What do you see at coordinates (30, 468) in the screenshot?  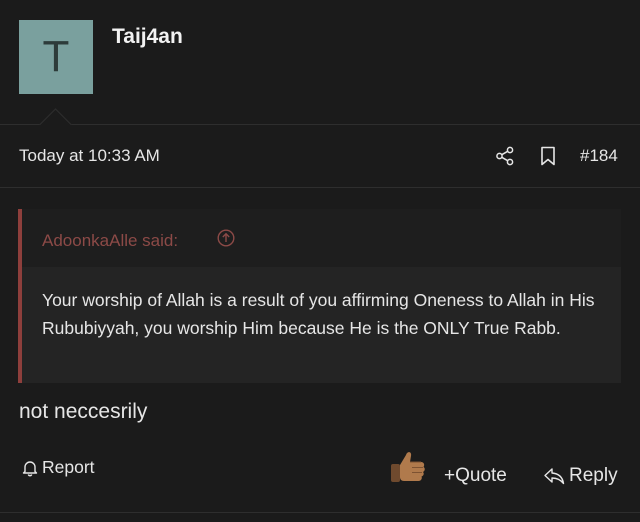 I see `bell-icon` at bounding box center [30, 468].